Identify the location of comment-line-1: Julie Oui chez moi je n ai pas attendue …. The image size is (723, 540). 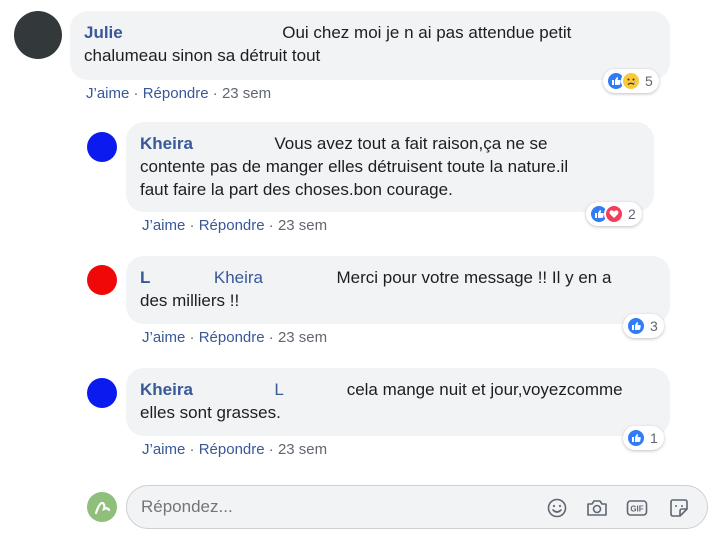
(370, 32).